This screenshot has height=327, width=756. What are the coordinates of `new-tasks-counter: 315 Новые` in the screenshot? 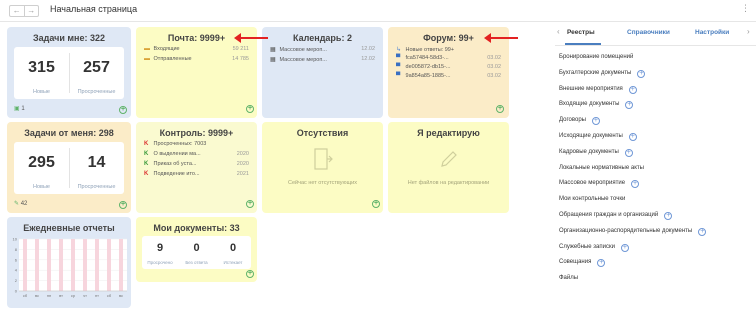 It's located at (41, 73).